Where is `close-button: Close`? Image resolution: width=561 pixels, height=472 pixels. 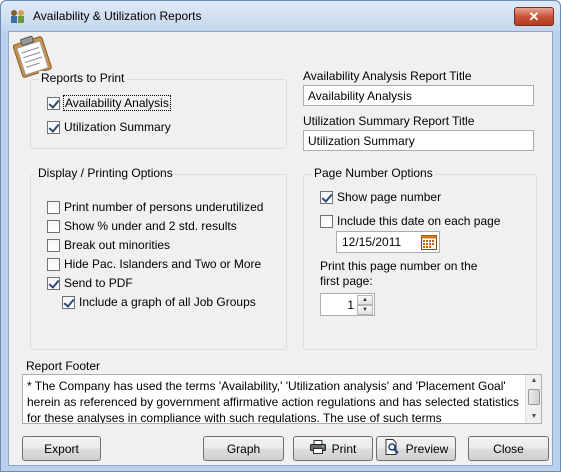
close-button: Close is located at coordinates (508, 448).